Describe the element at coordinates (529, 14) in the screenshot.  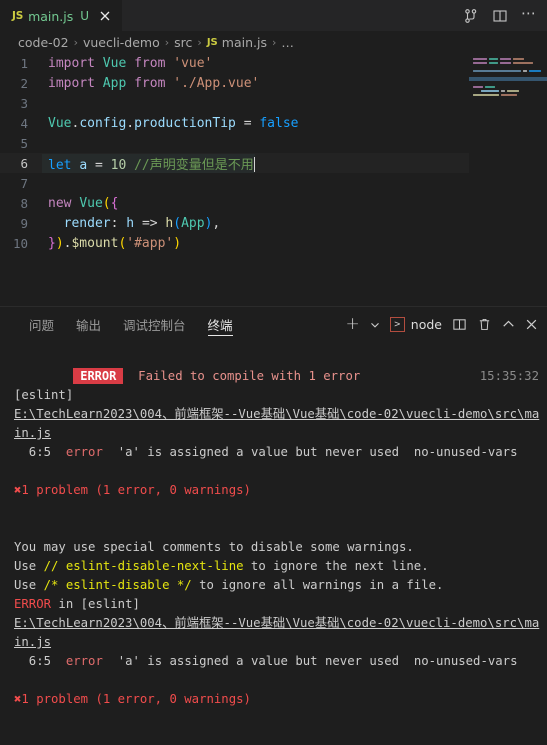
I see `more-actions-icon: ⋯` at that location.